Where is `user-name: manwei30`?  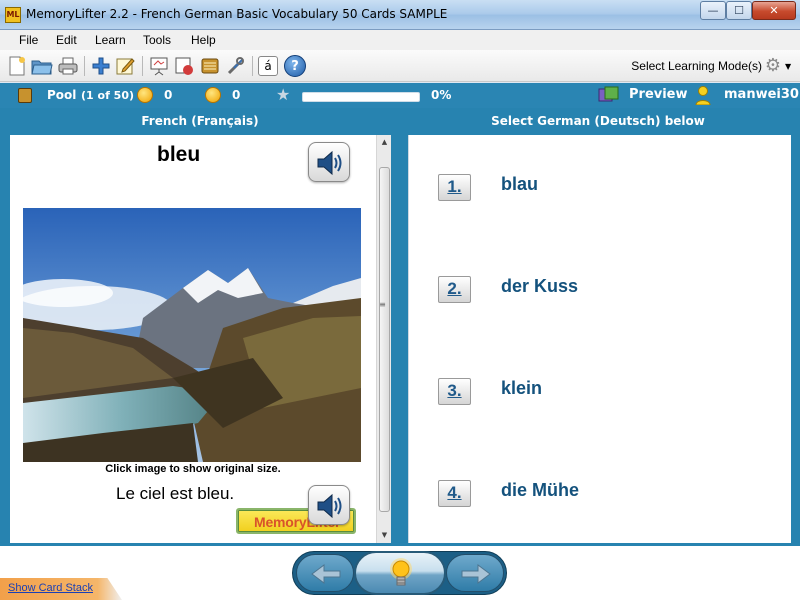 user-name: manwei30 is located at coordinates (761, 94).